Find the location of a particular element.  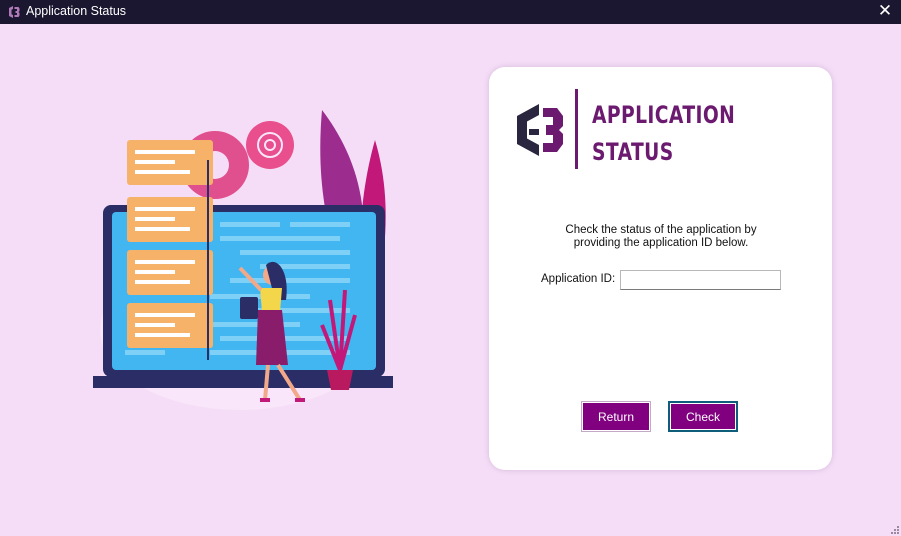

brand-title: APPLICATION STATUS is located at coordinates (670, 134).